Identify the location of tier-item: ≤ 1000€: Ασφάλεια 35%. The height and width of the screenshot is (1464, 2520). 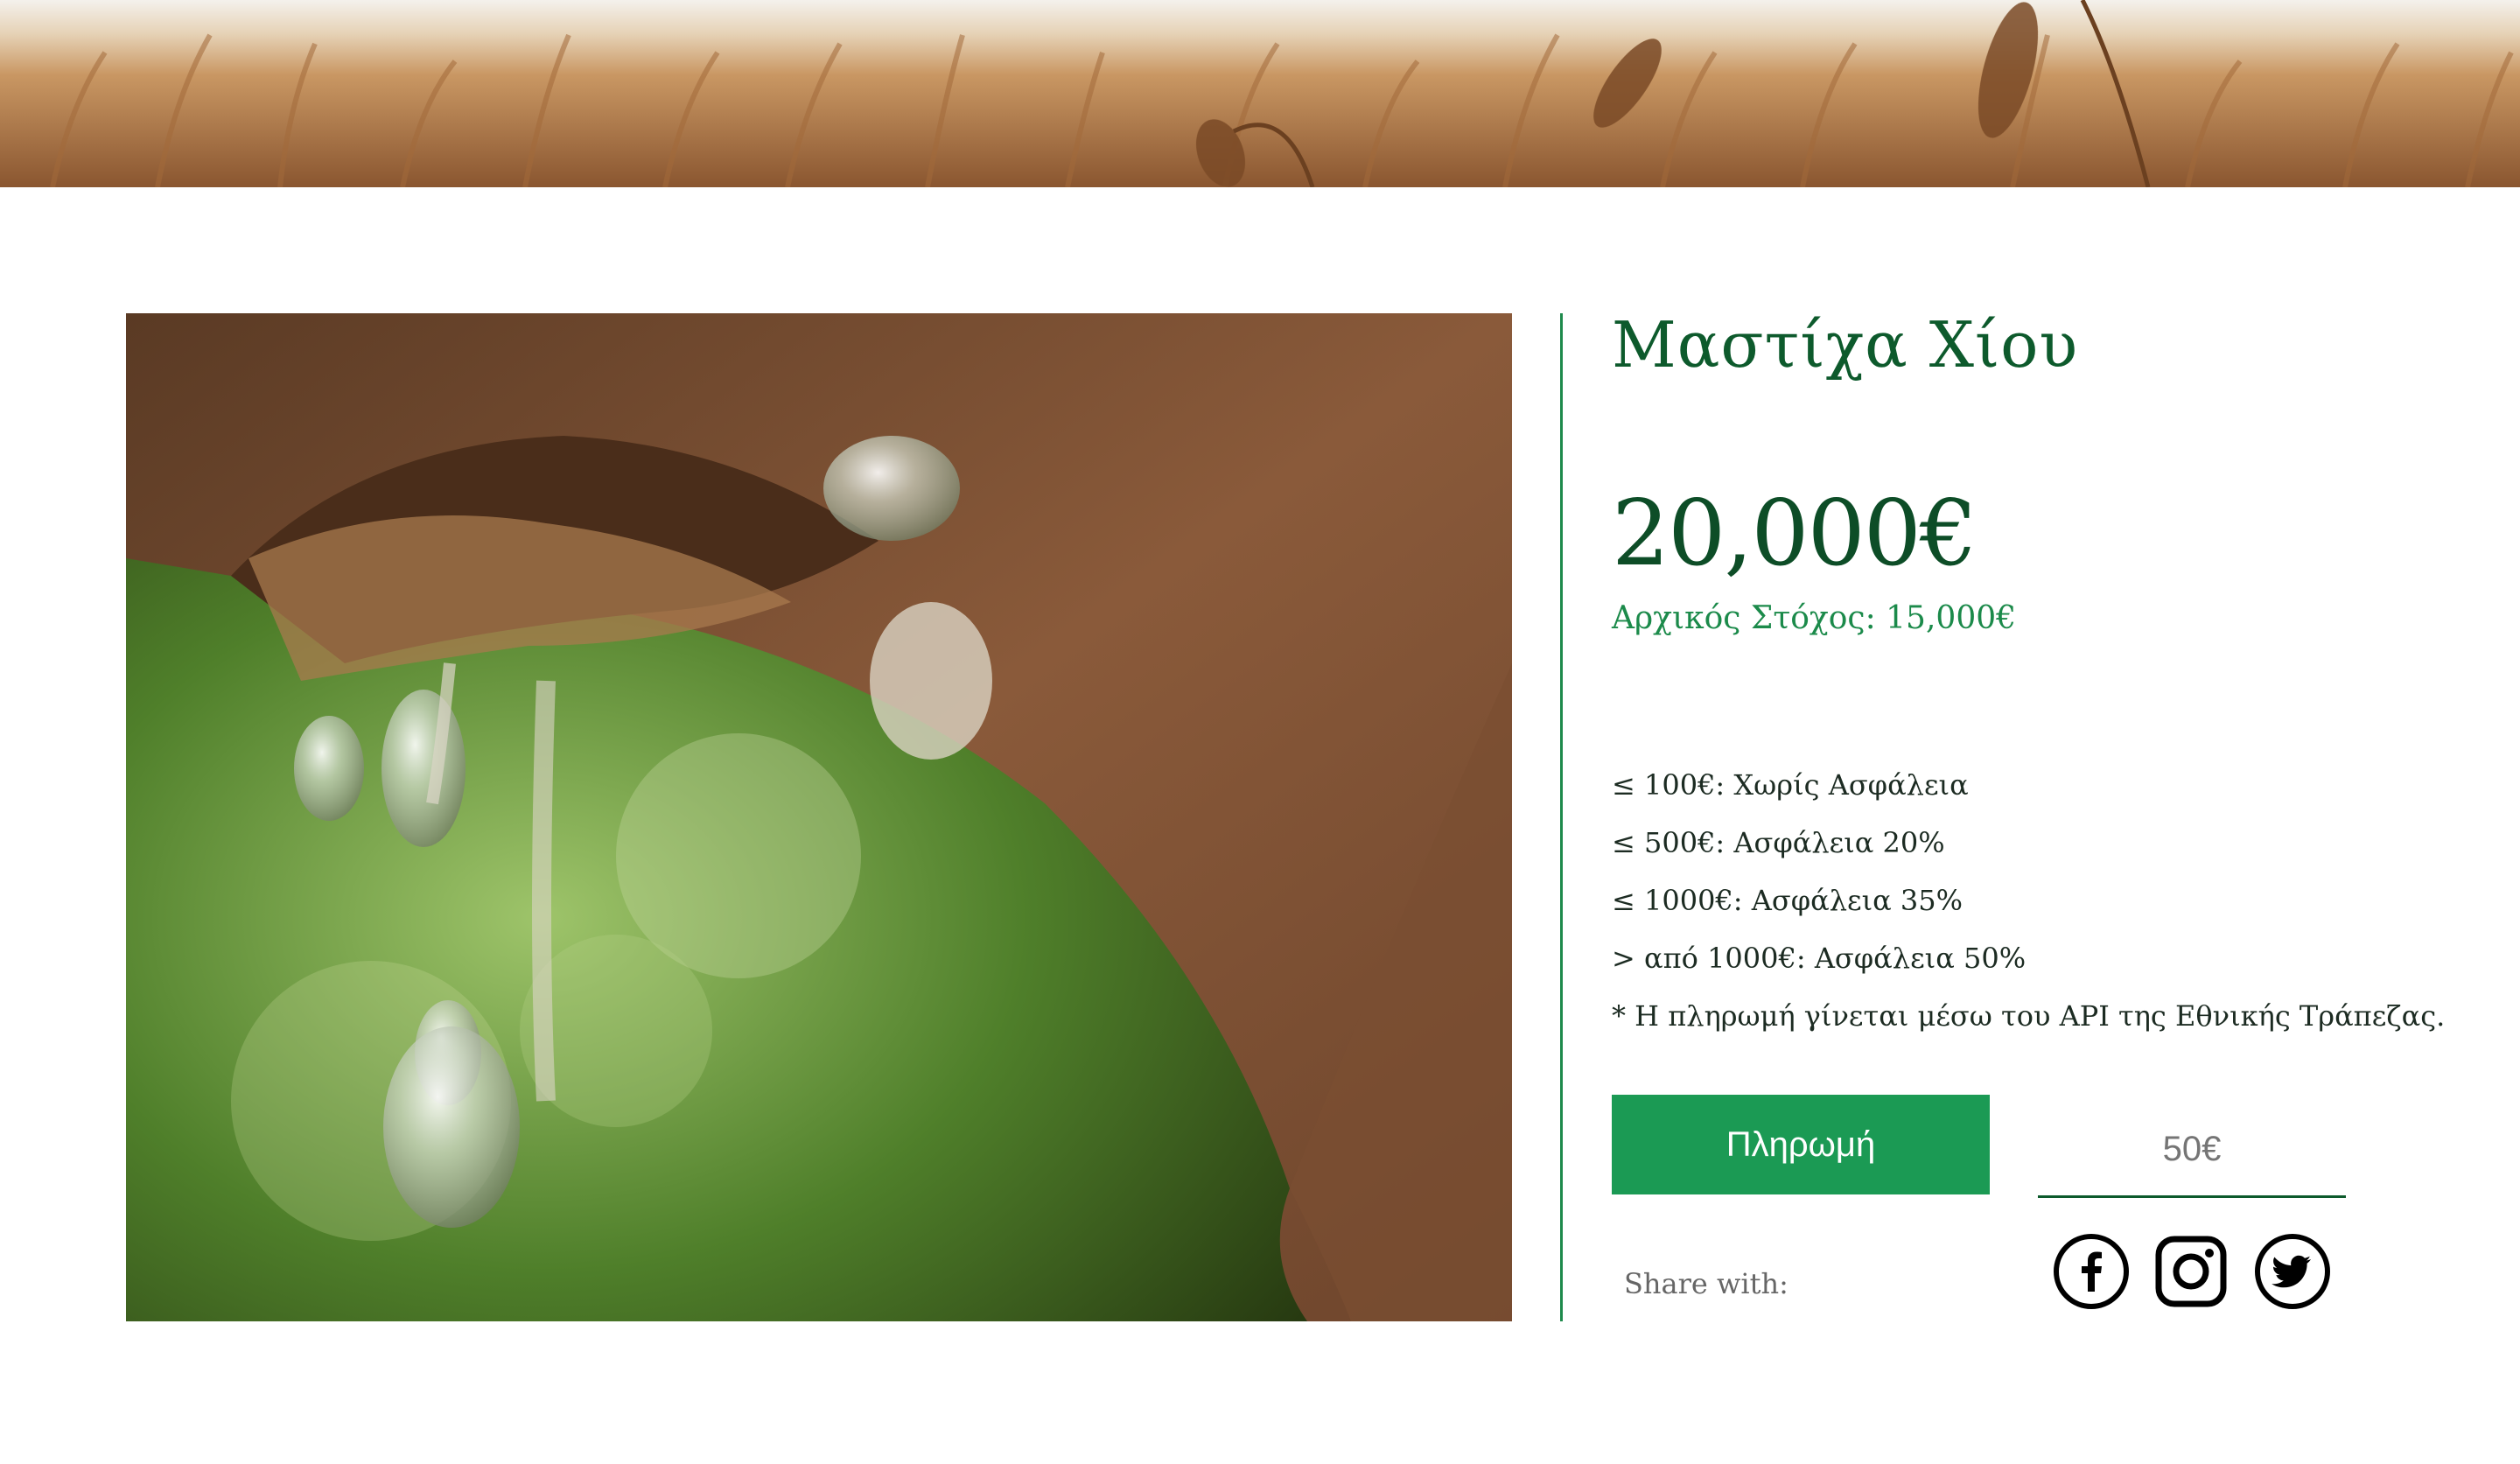
(1788, 900).